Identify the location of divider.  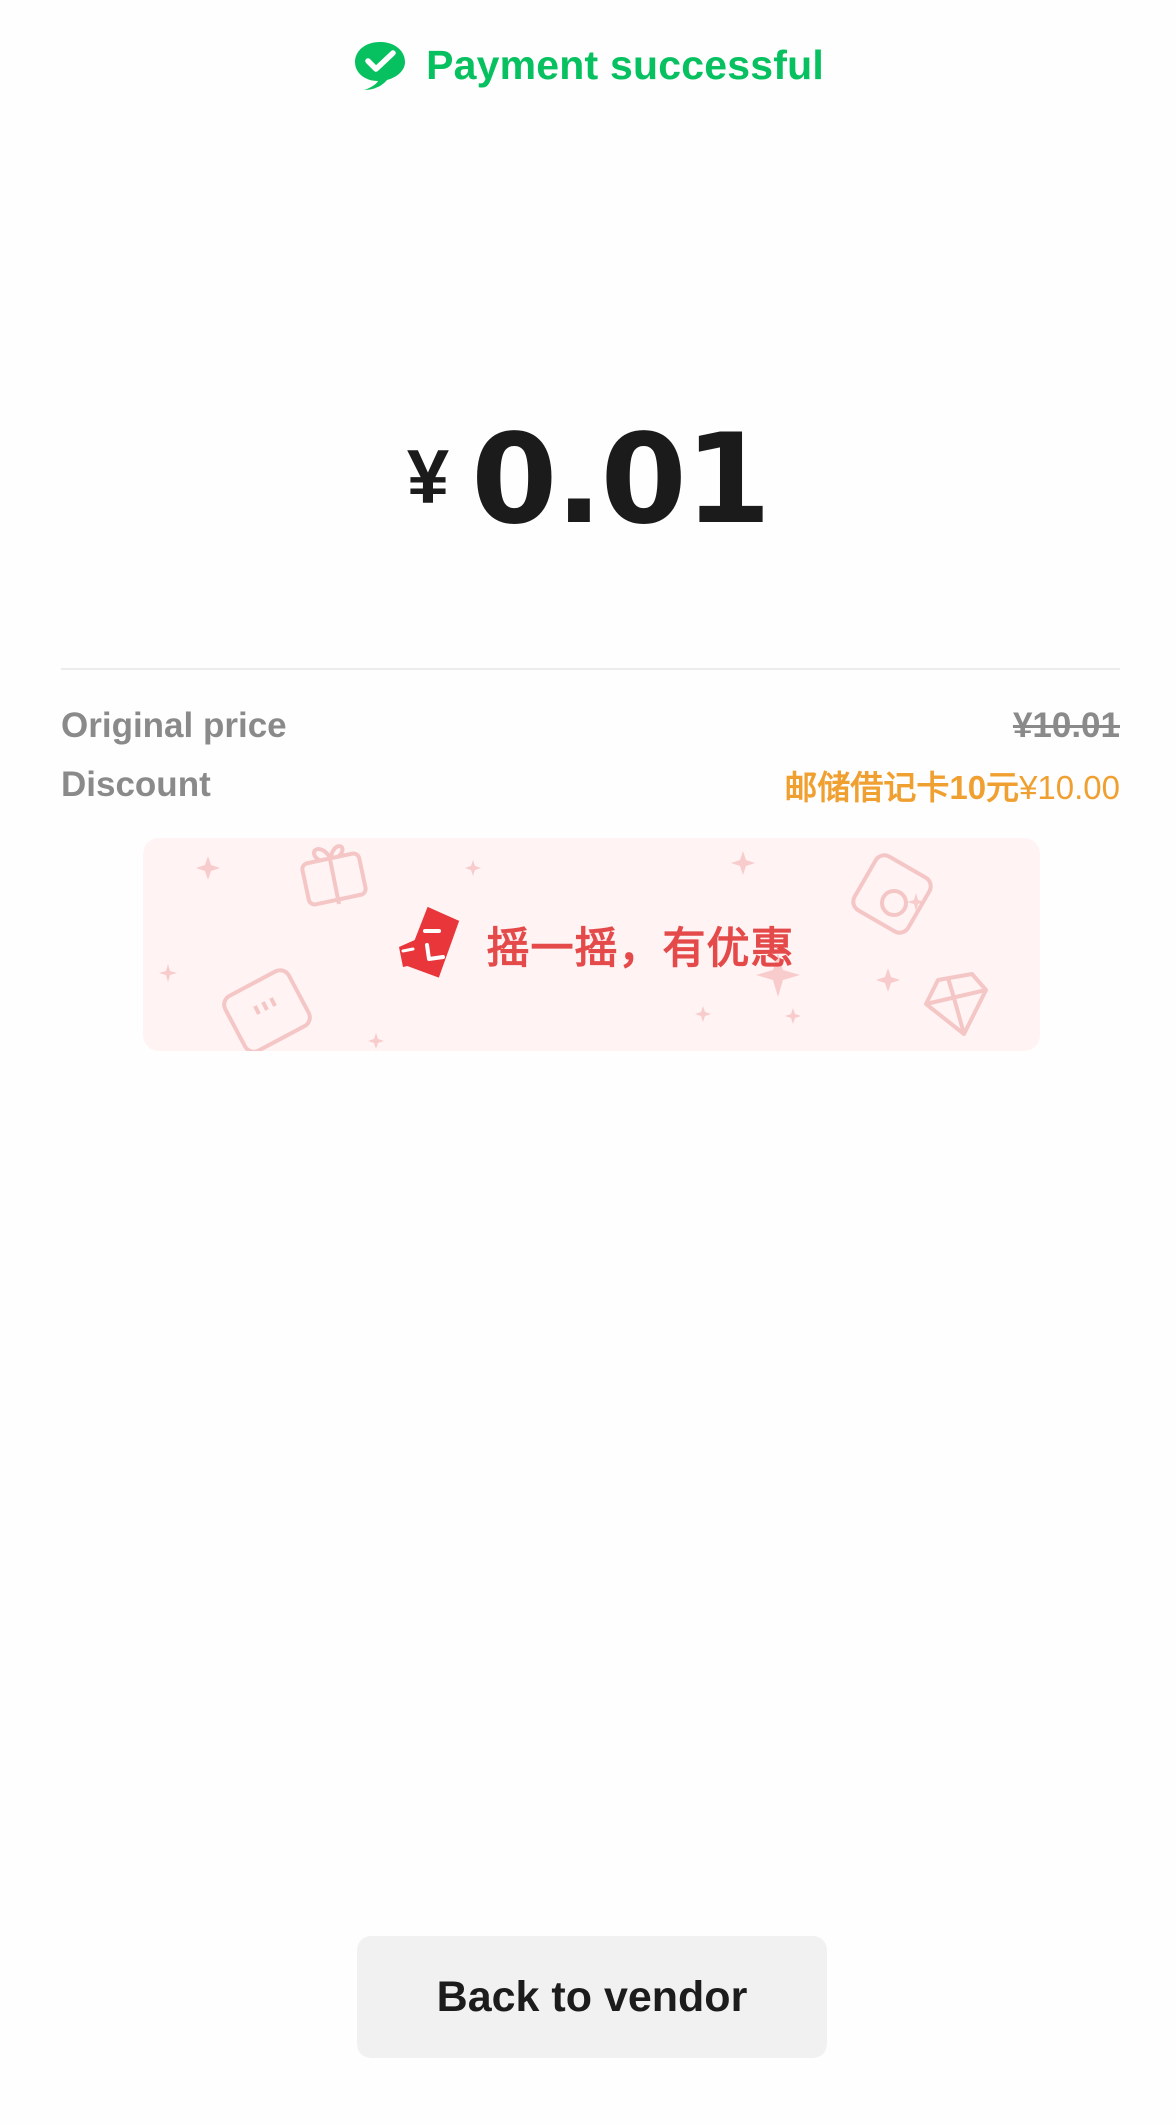
(590, 669).